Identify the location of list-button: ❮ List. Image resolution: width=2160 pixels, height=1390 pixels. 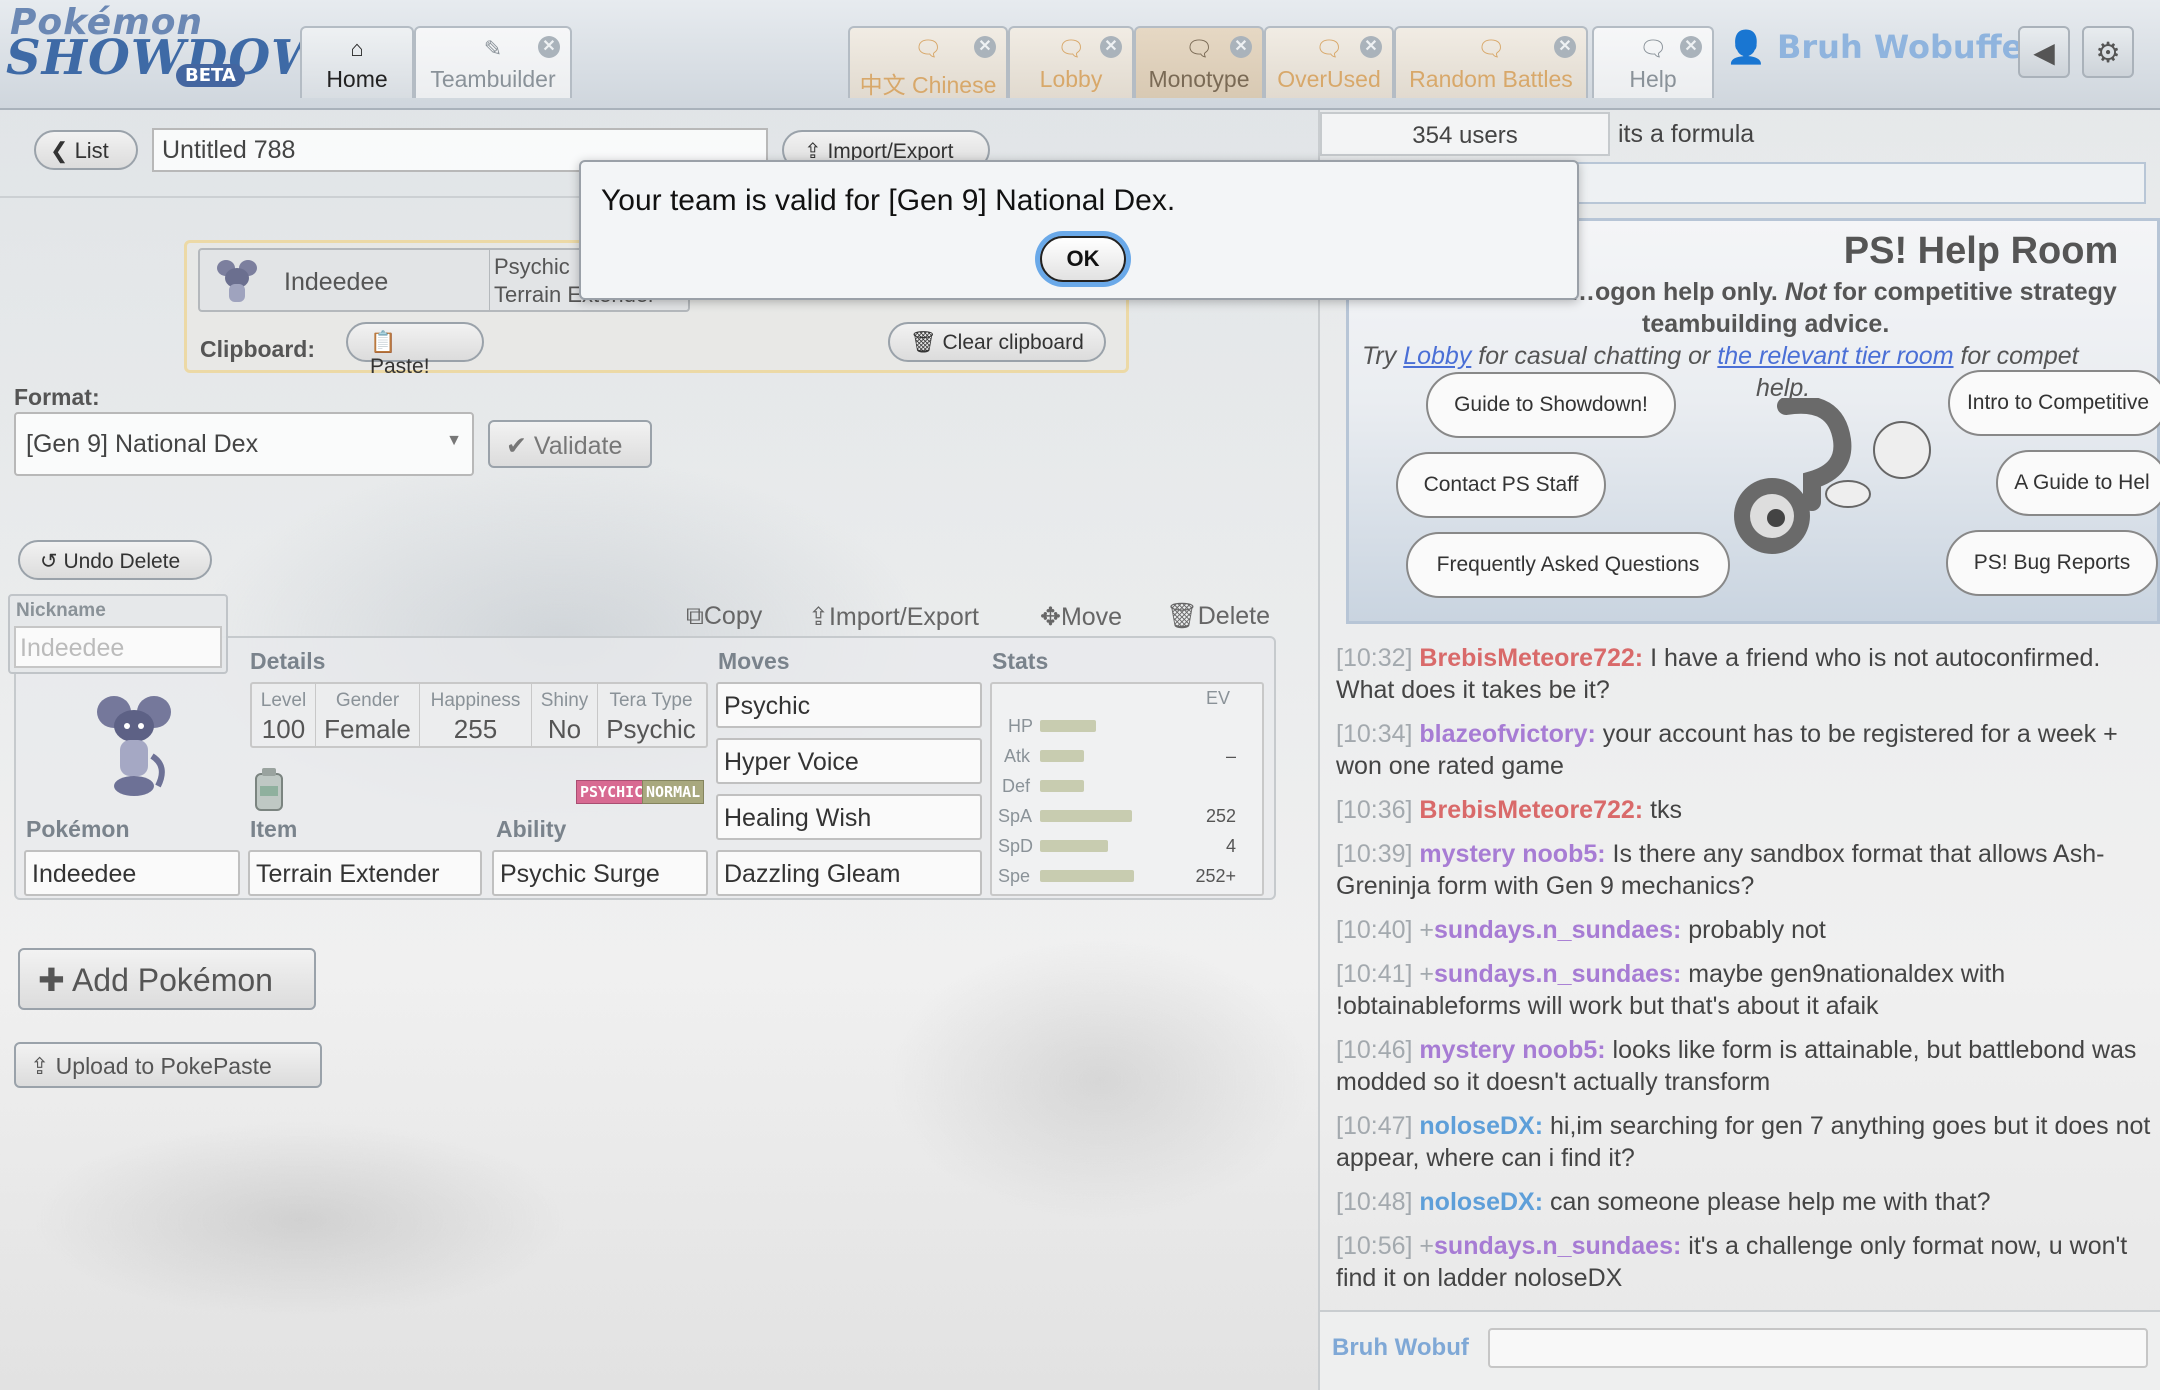
(86, 150).